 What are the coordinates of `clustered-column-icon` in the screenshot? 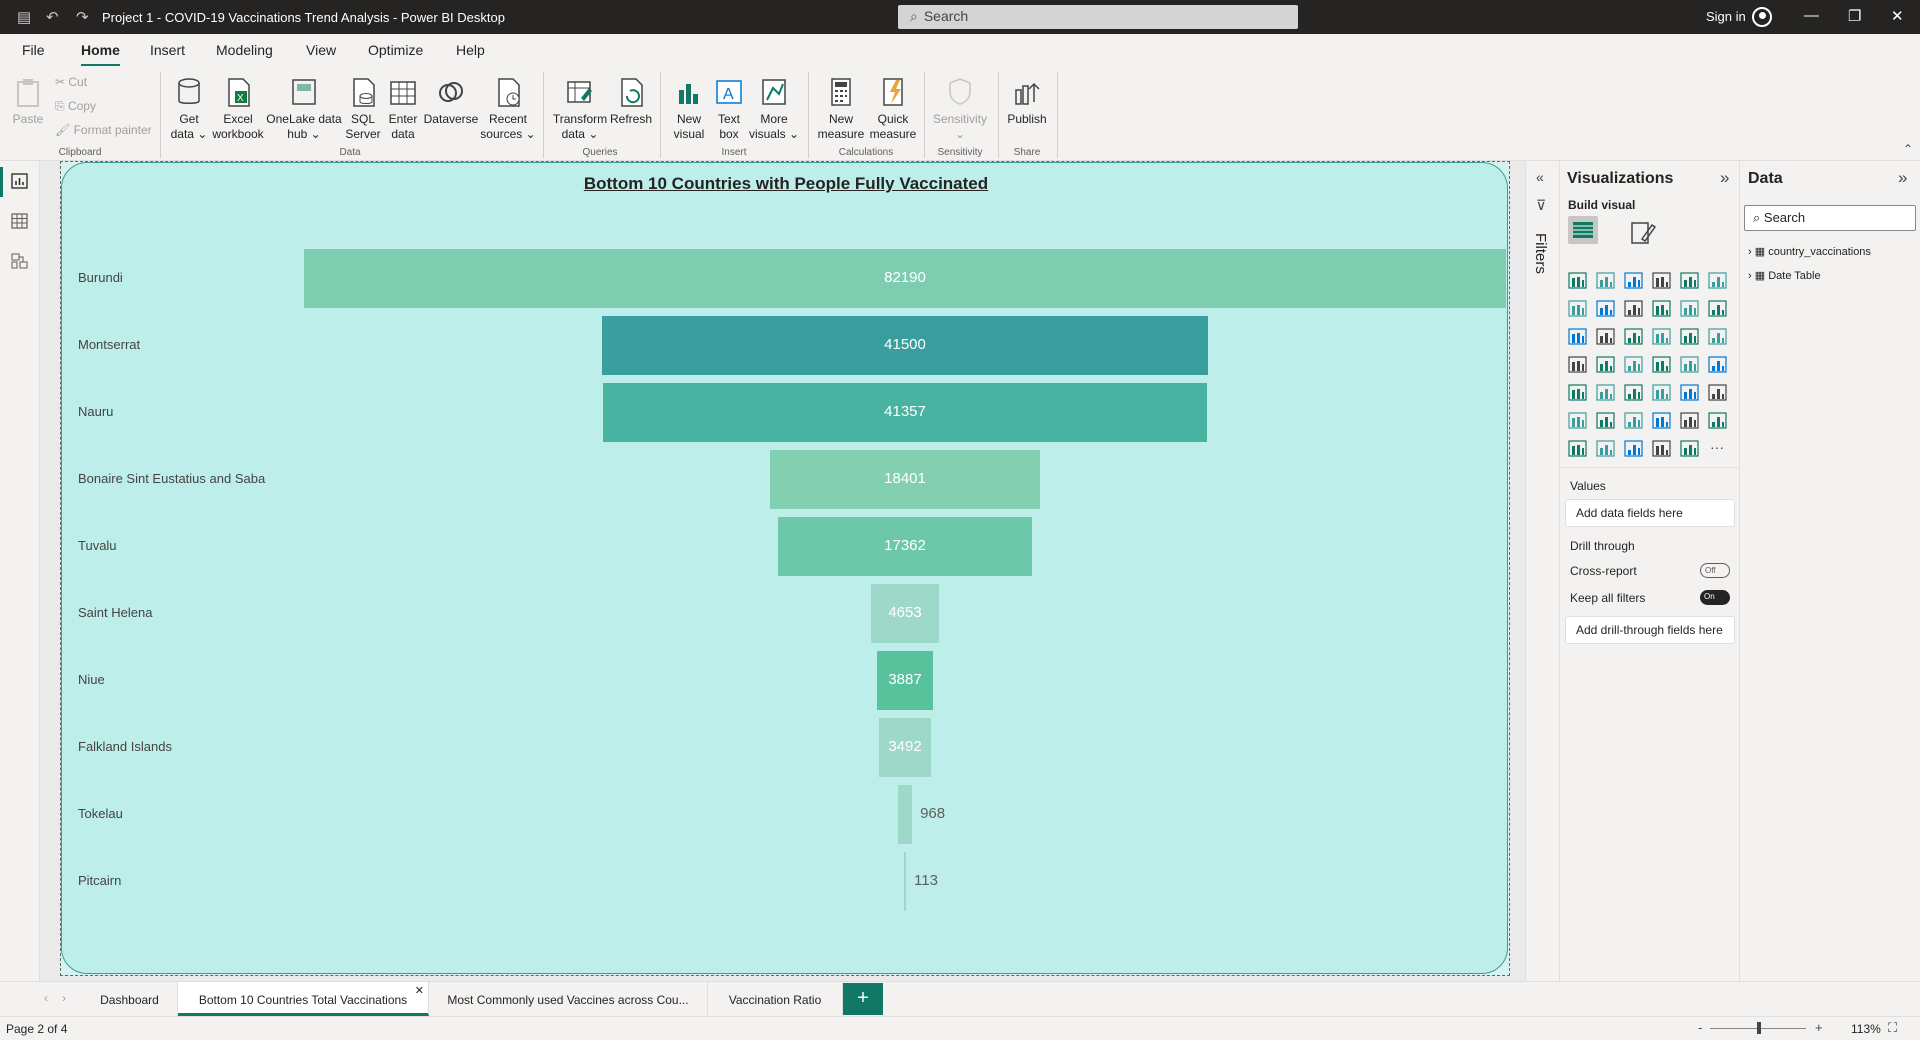 It's located at (1662, 281).